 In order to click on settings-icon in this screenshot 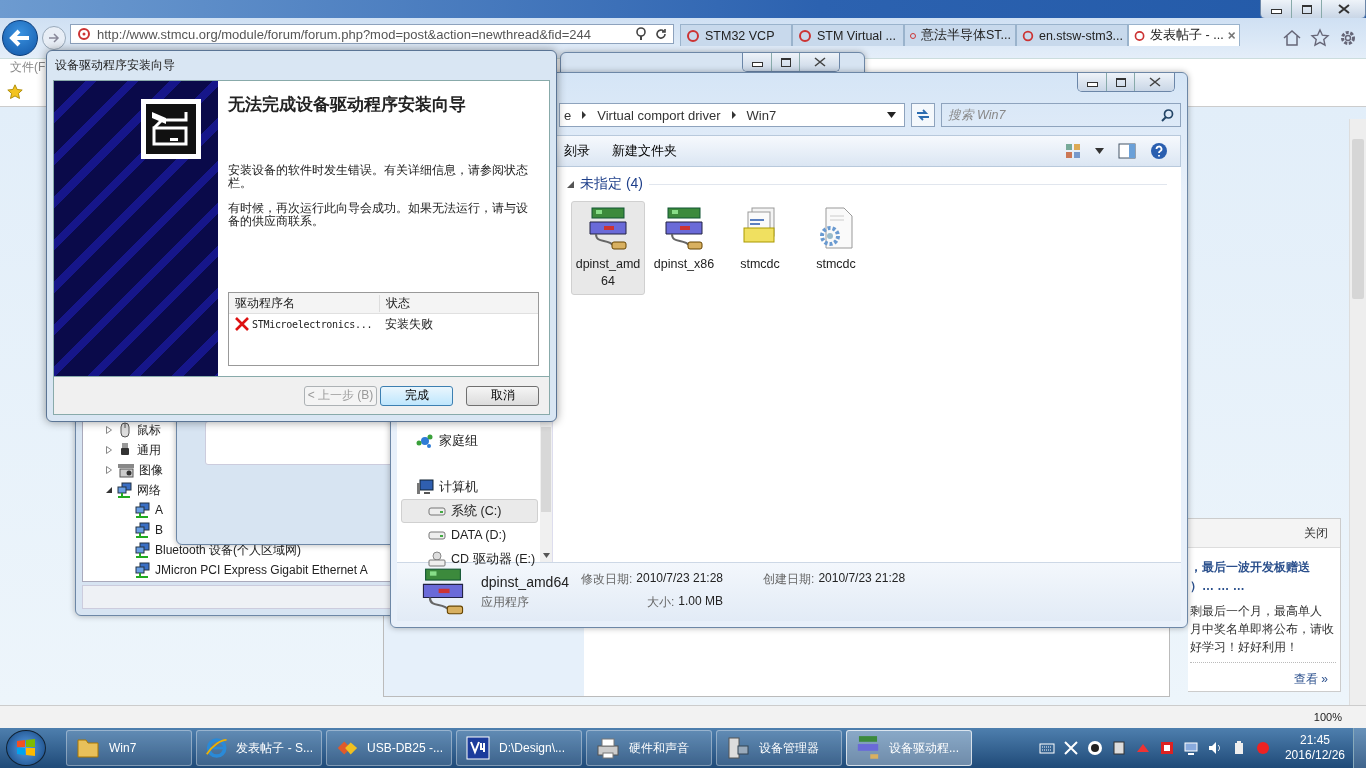, I will do `click(1348, 38)`.